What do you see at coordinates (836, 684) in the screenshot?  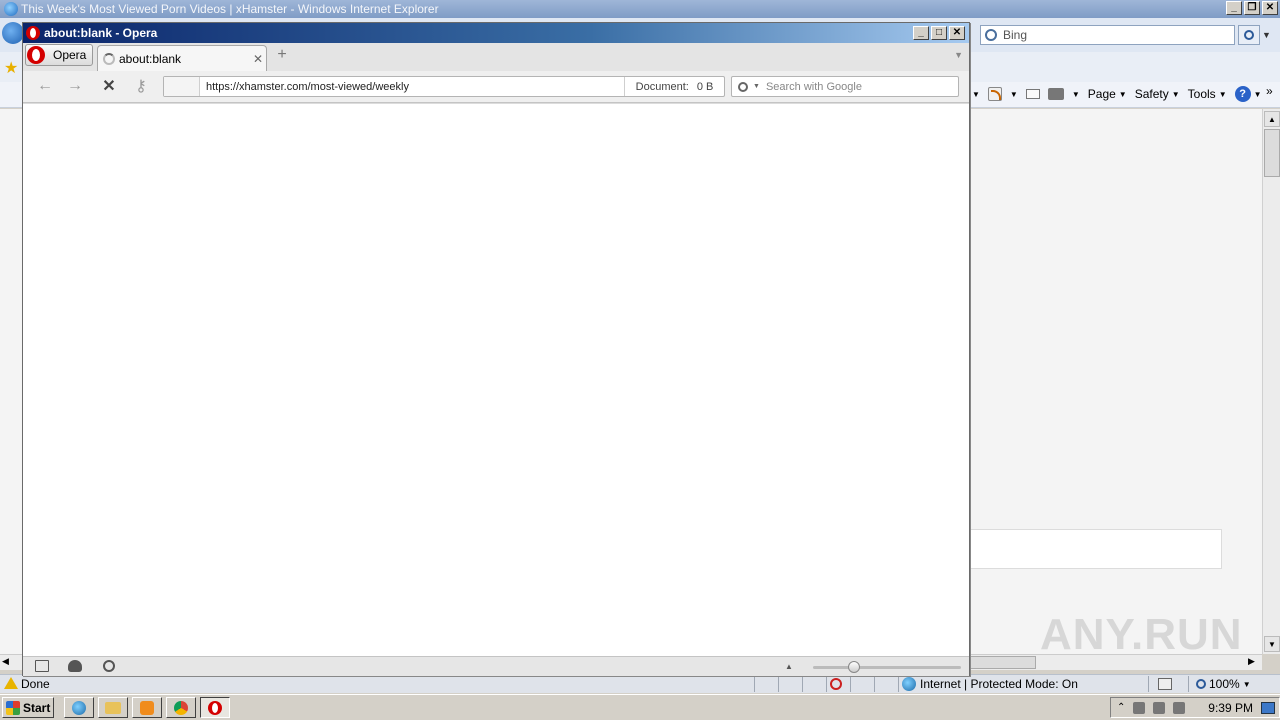 I see `popup-blocked-icon` at bounding box center [836, 684].